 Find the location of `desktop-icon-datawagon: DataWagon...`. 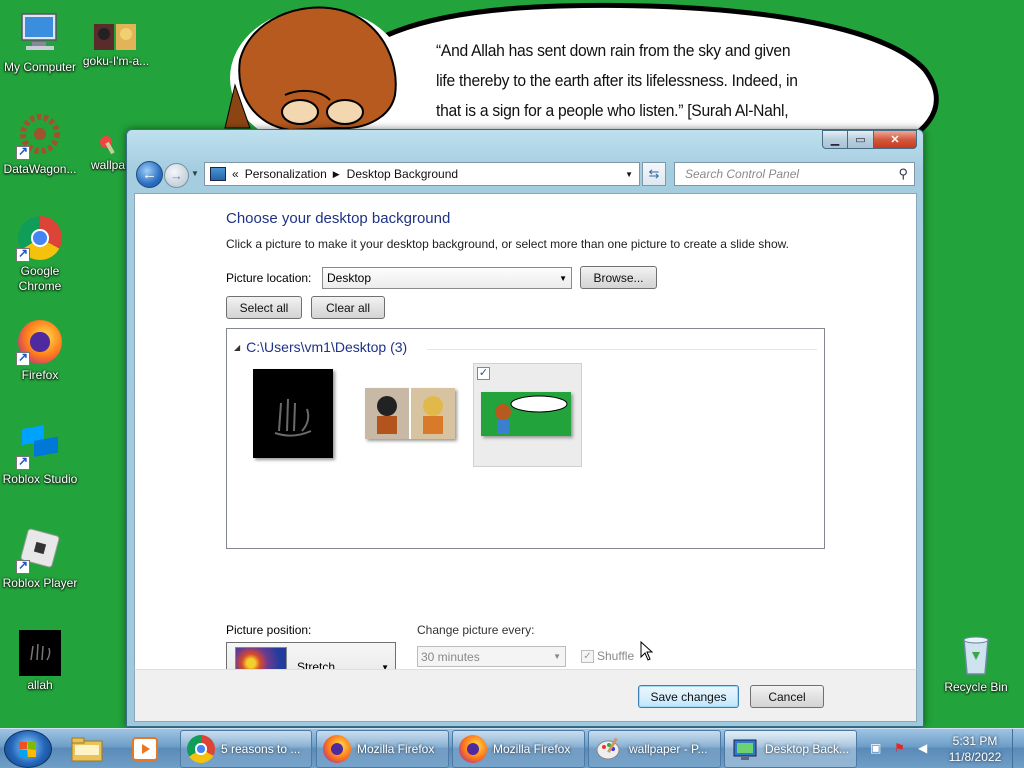

desktop-icon-datawagon: DataWagon... is located at coordinates (40, 144).